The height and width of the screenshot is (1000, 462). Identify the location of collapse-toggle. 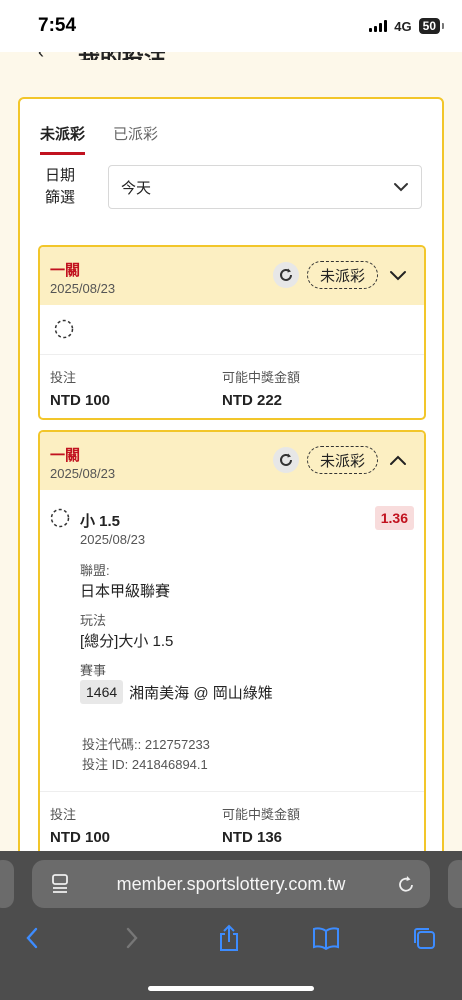
(398, 460).